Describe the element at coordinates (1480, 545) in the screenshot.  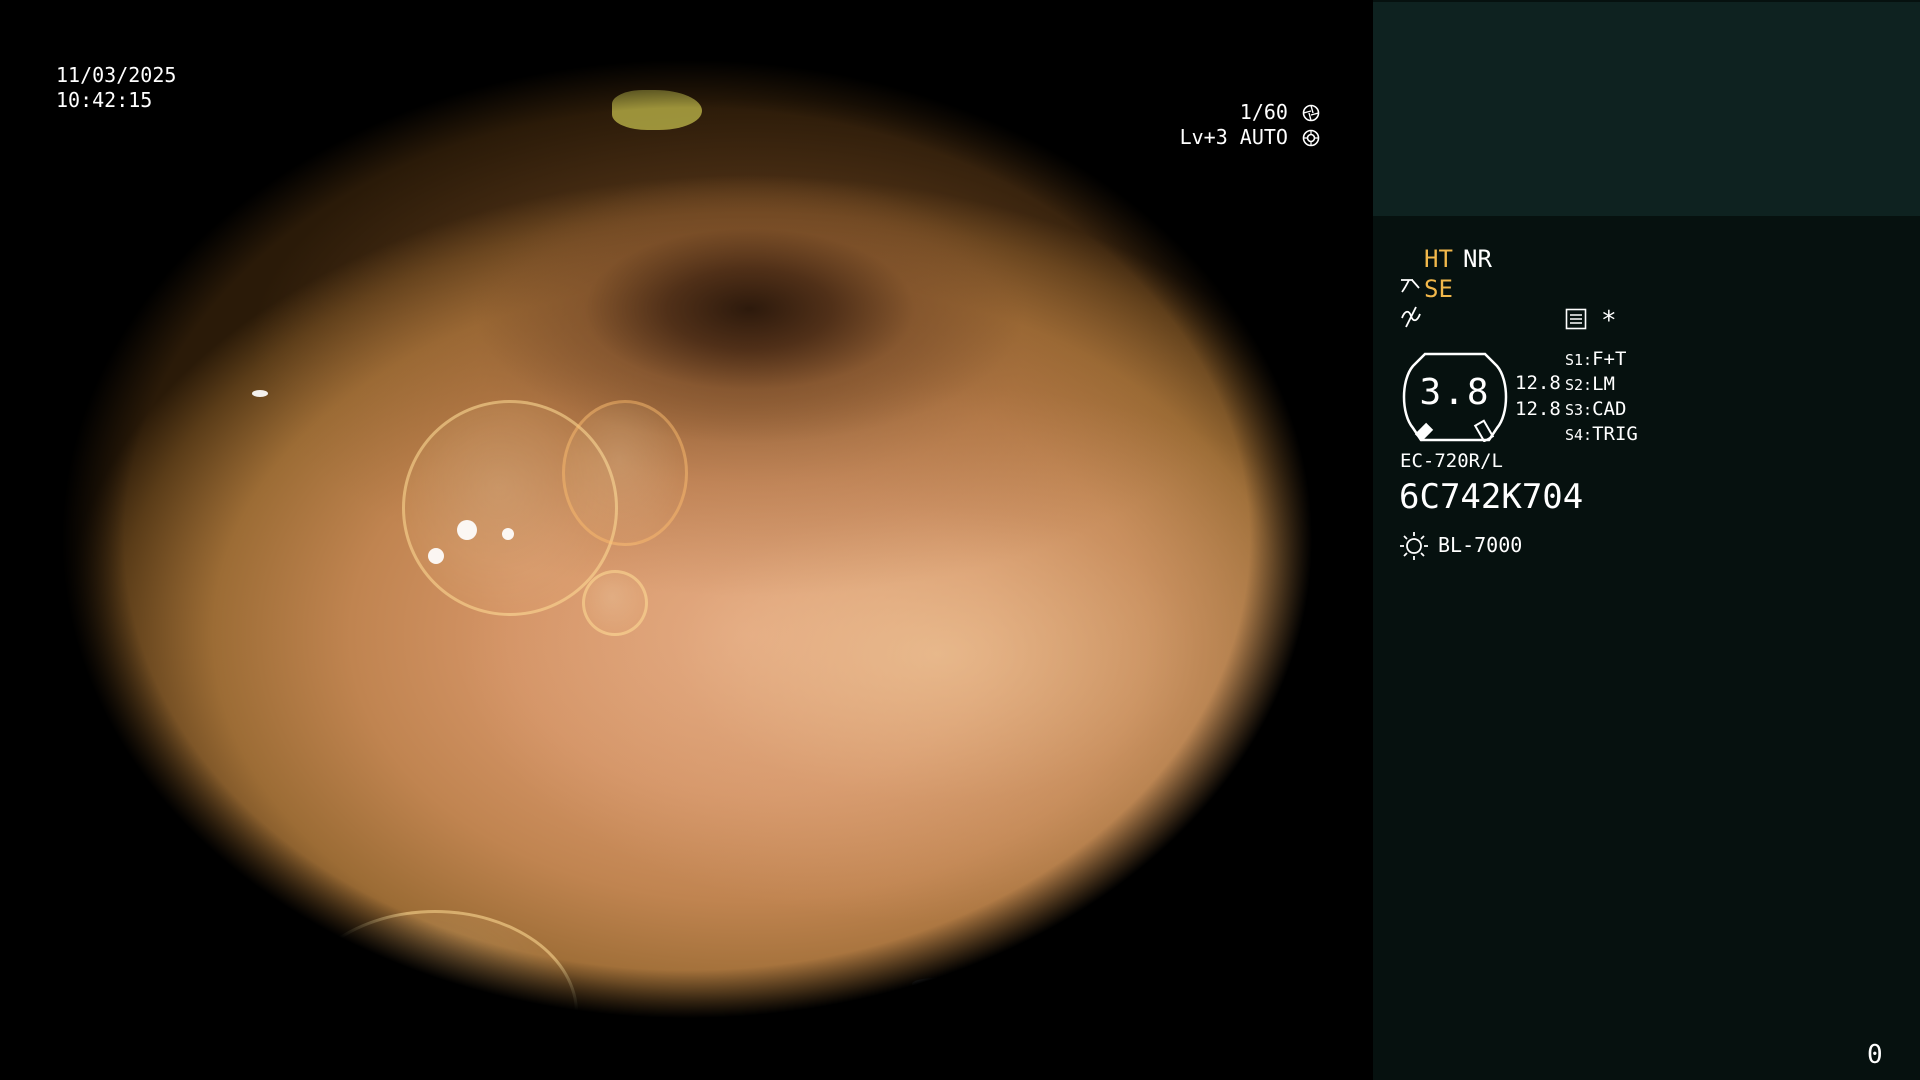
I see `light-source-model: BL-7000` at that location.